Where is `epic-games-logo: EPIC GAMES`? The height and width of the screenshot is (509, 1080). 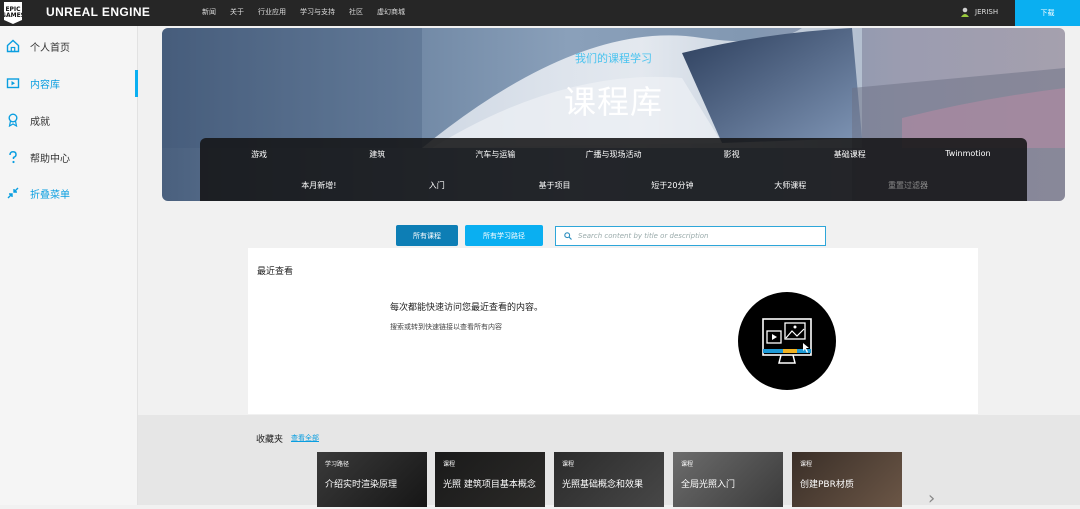
epic-games-logo: EPIC GAMES is located at coordinates (13, 13).